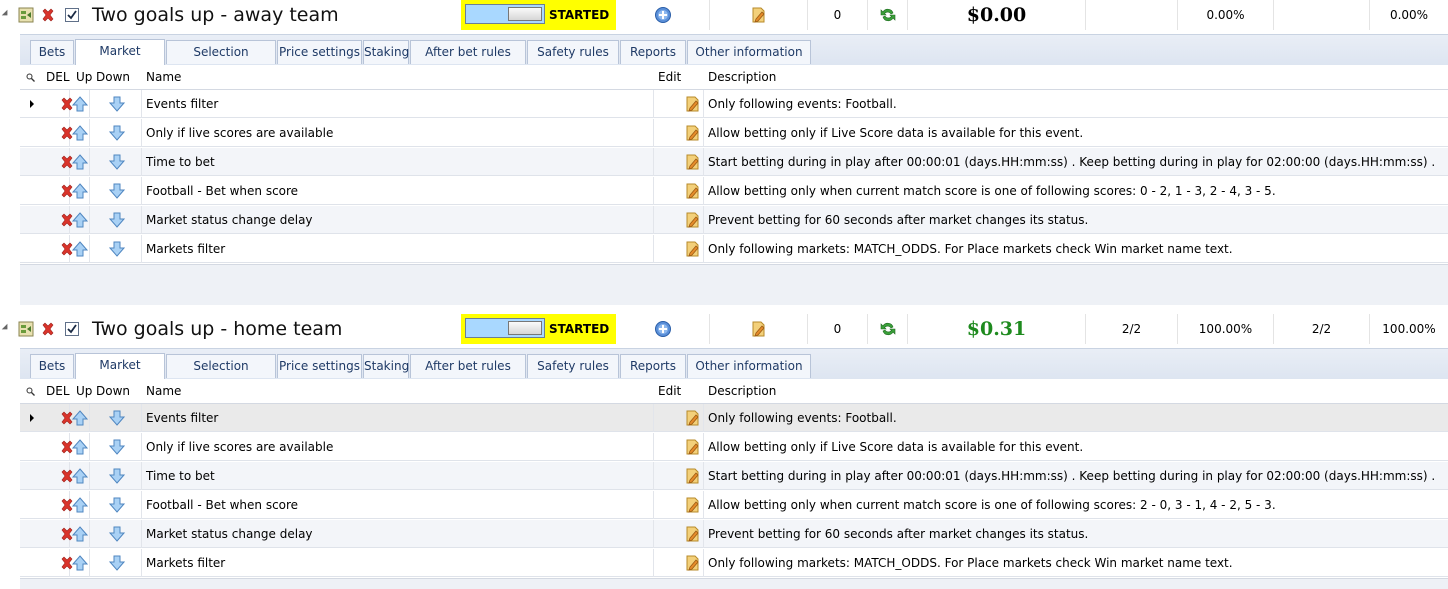 The image size is (1448, 589). I want to click on stat-bets-won: 2/2, so click(1132, 329).